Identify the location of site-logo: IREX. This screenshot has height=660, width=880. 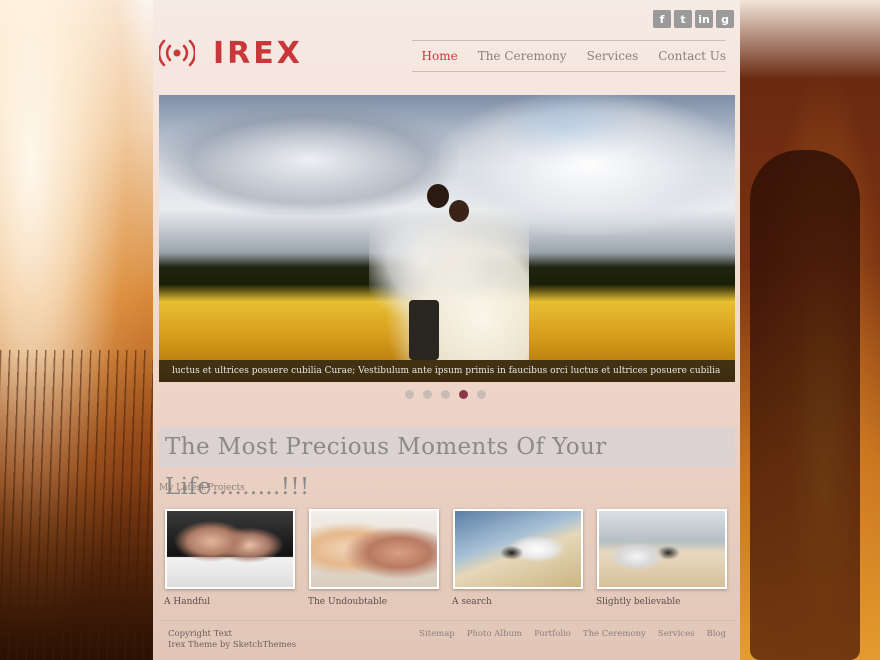
(230, 53).